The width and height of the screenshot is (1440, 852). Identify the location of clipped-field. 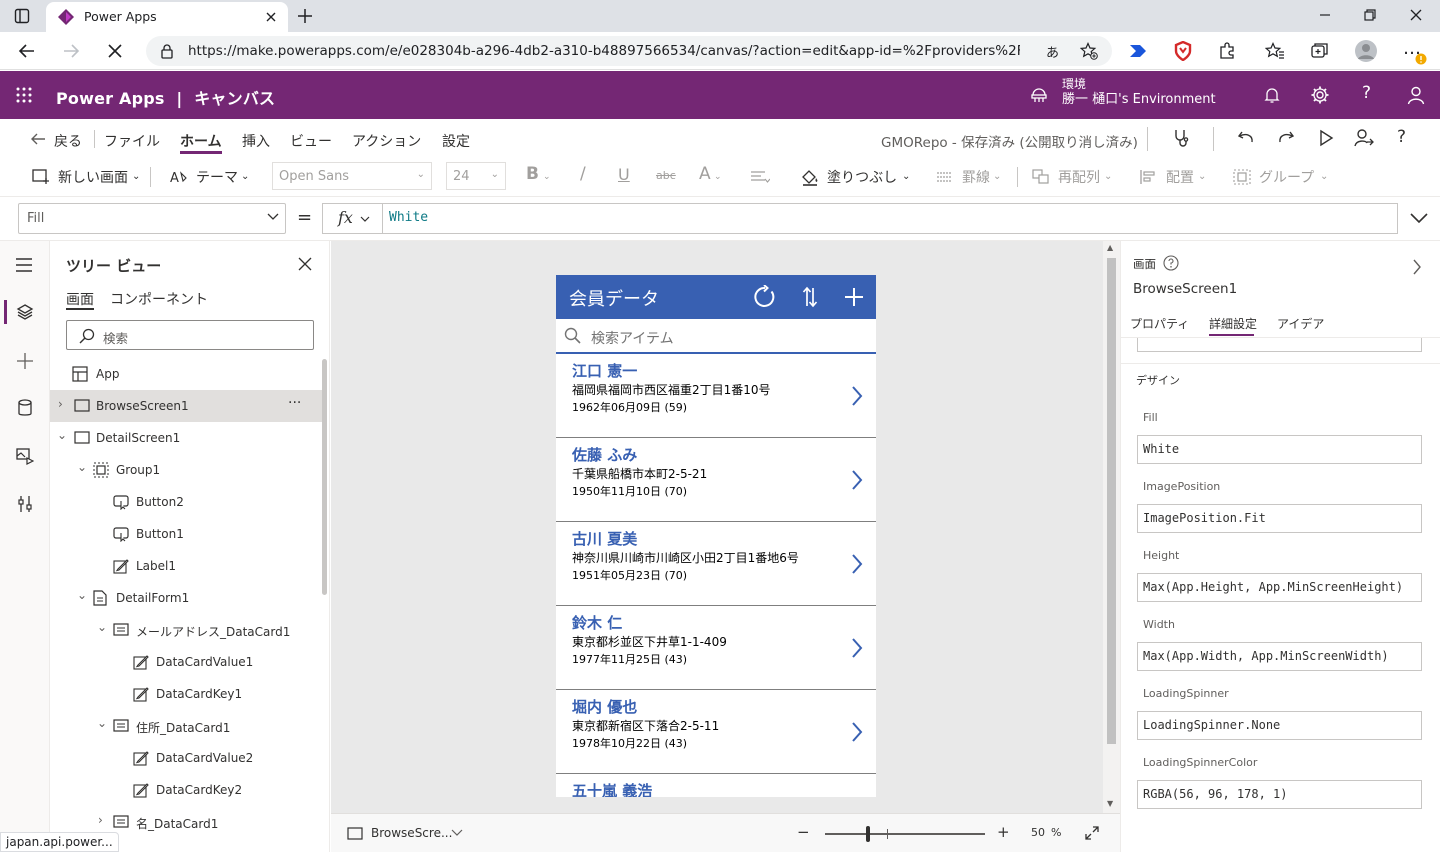
(1279, 345).